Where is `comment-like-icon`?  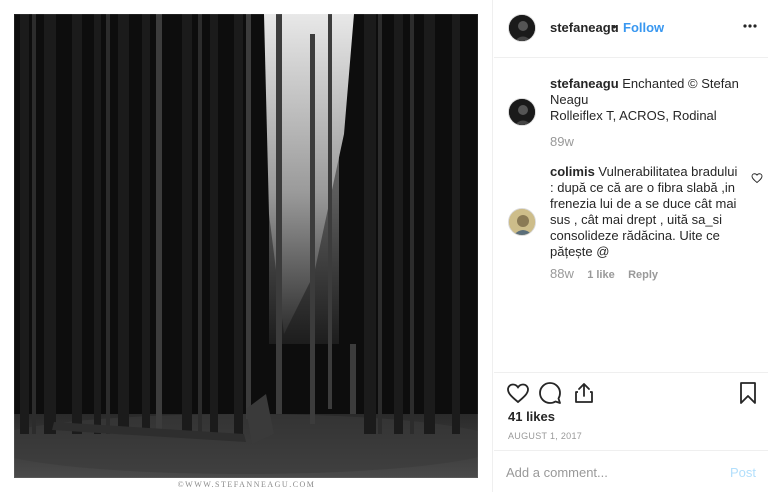 comment-like-icon is located at coordinates (757, 178).